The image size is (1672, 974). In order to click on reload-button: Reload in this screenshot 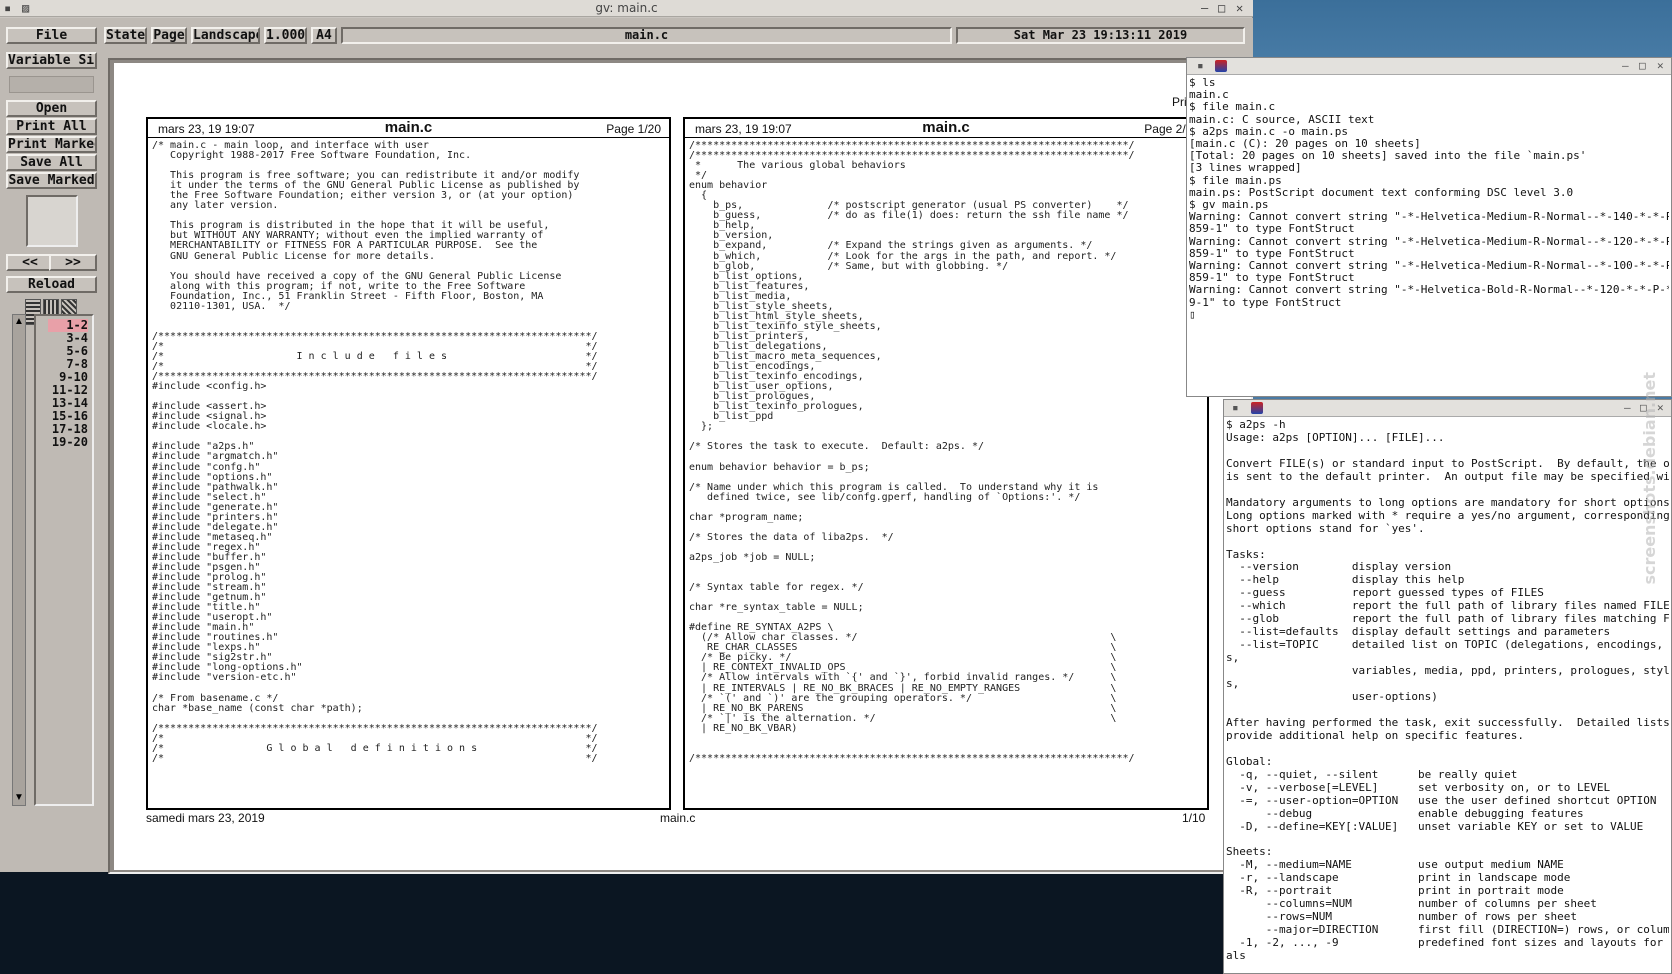, I will do `click(51, 284)`.